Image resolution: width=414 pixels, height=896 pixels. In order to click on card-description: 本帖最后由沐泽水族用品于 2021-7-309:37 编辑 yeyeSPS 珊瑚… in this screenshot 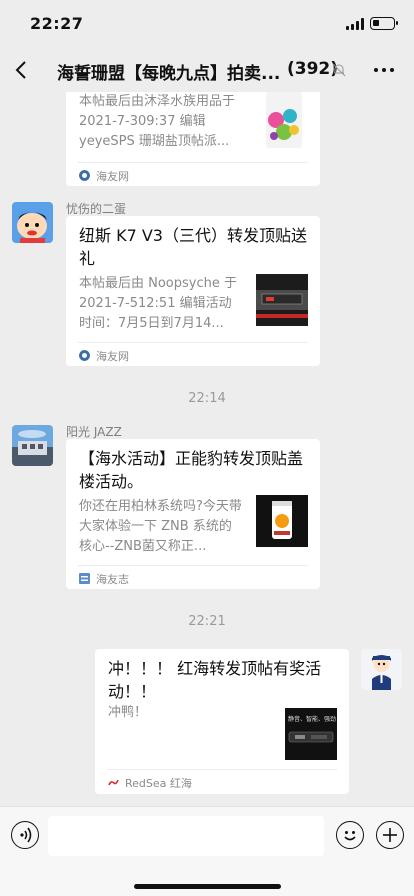, I will do `click(157, 121)`.